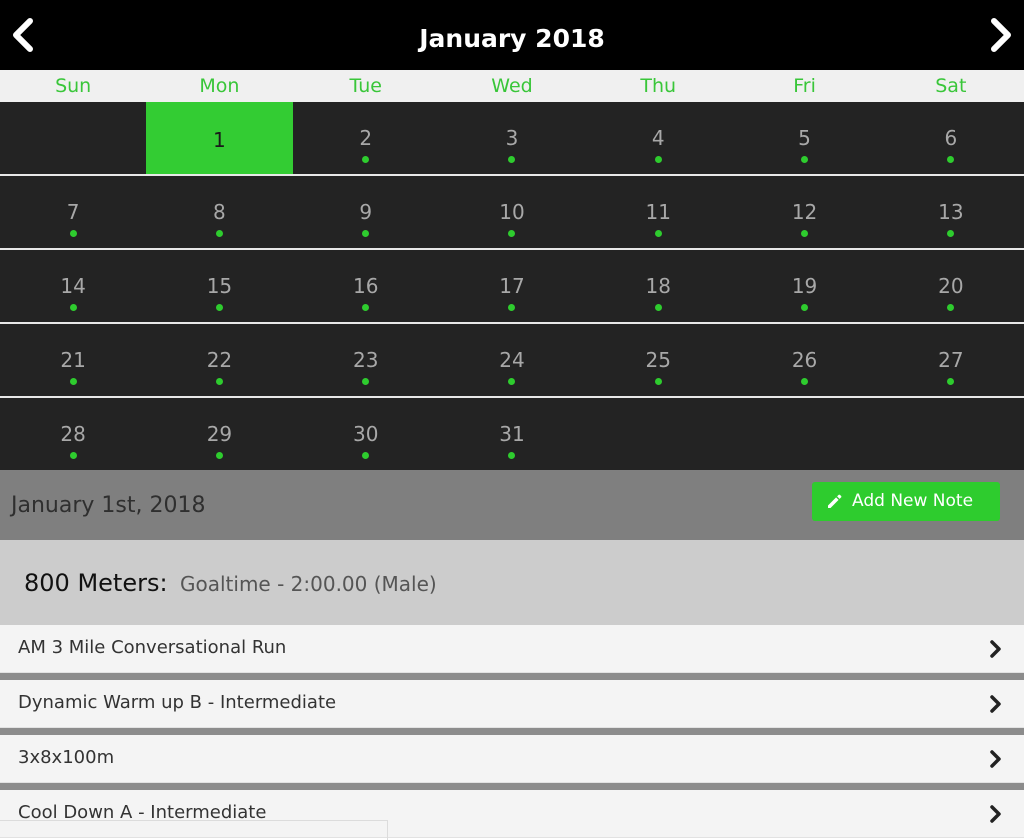 This screenshot has width=1024, height=840. I want to click on day-cell-19: 19, so click(804, 286).